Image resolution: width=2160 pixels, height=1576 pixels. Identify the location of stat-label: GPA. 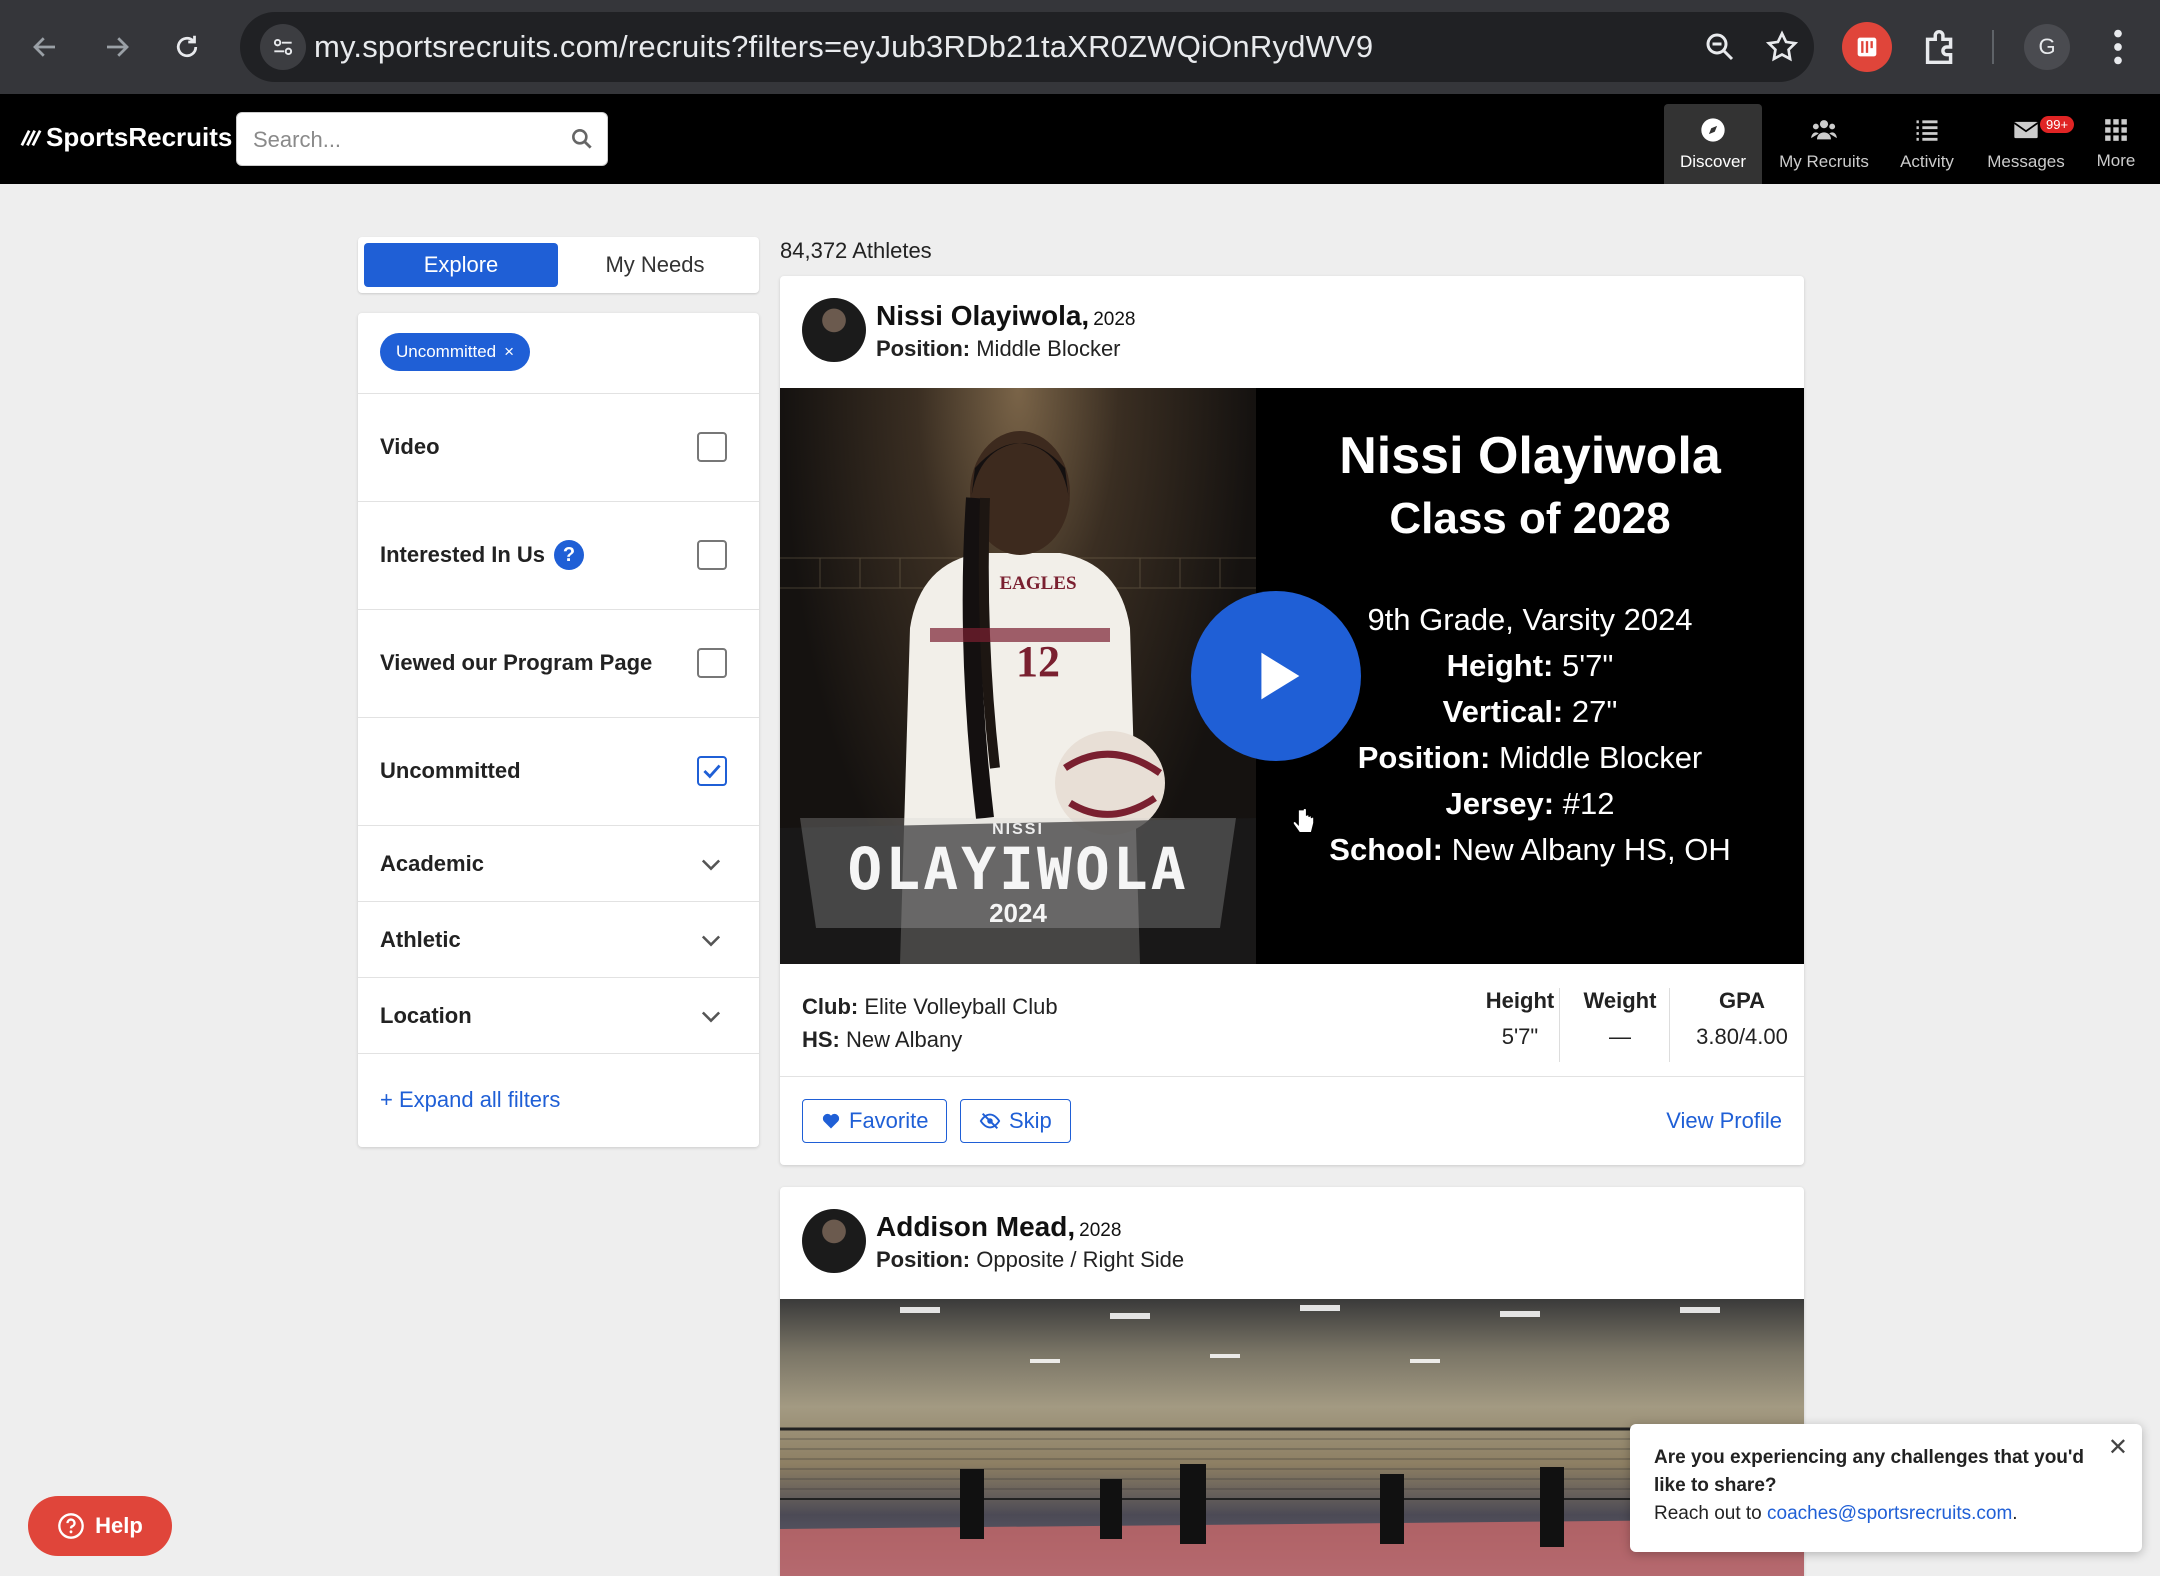
(1742, 1000).